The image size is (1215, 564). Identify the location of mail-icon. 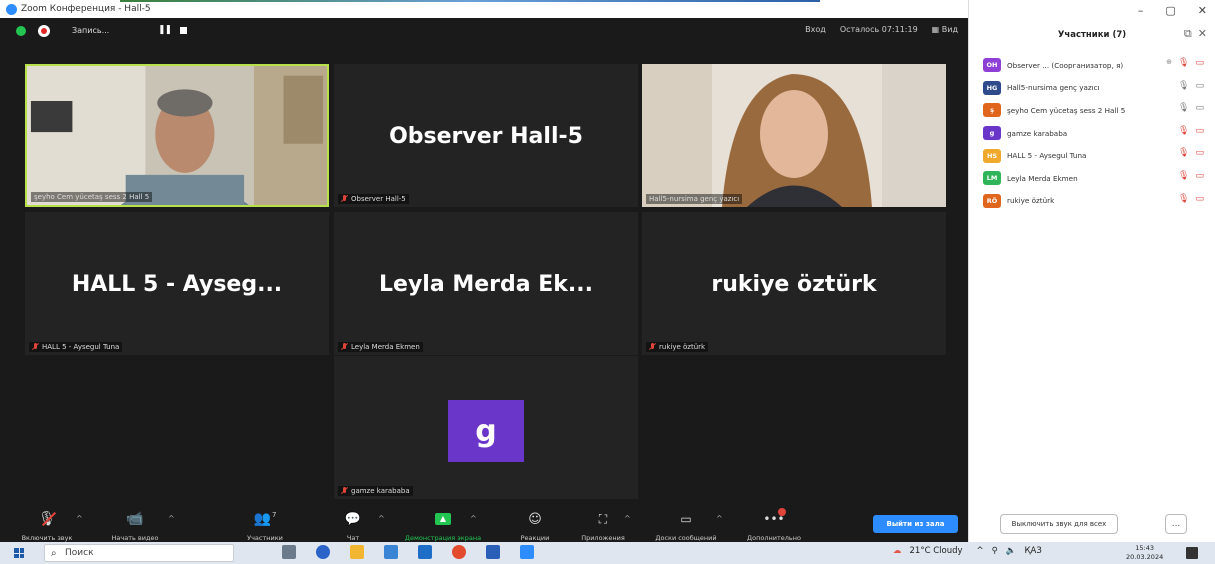
(425, 552).